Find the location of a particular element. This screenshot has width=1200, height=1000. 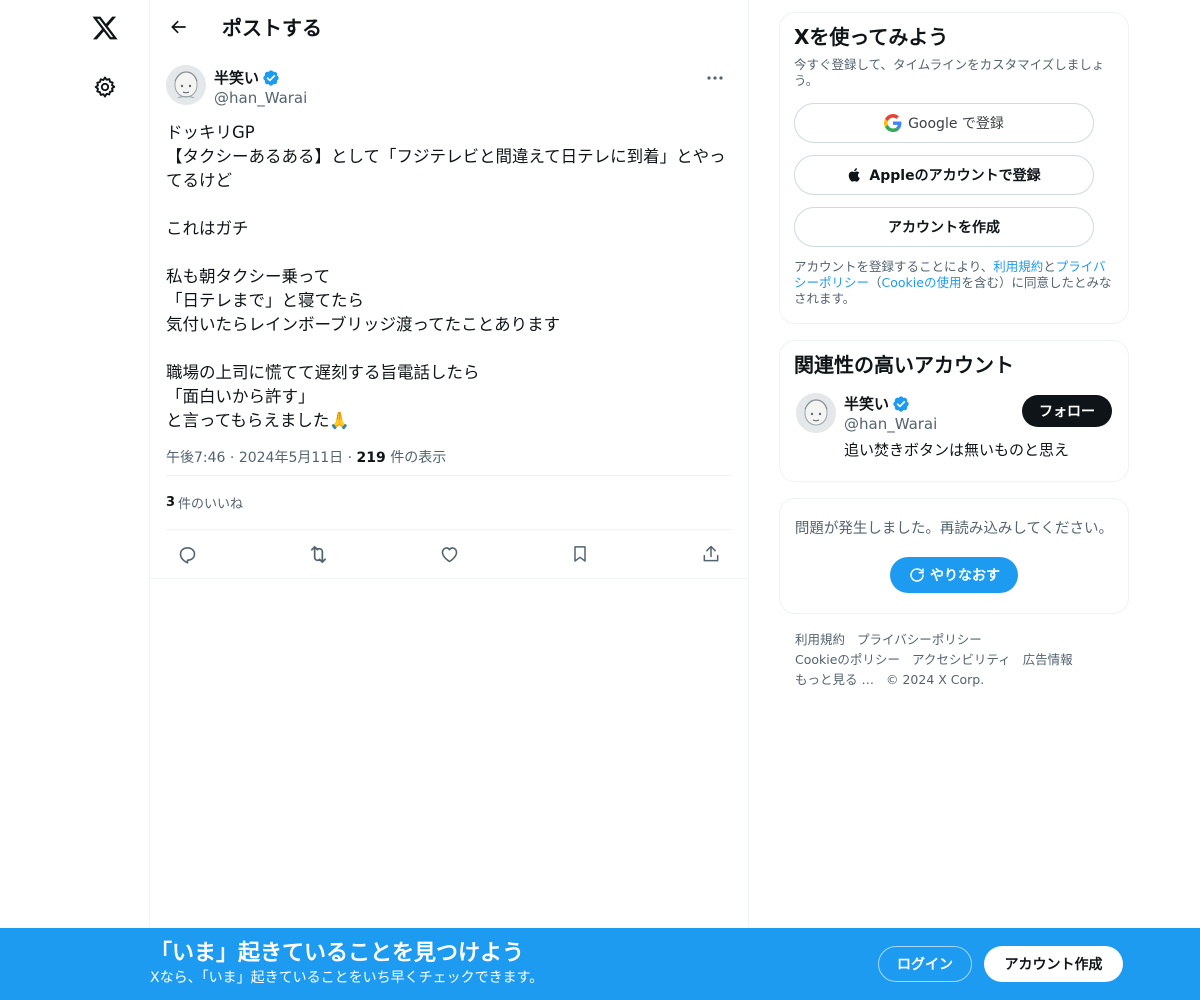

share-icon is located at coordinates (711, 553).